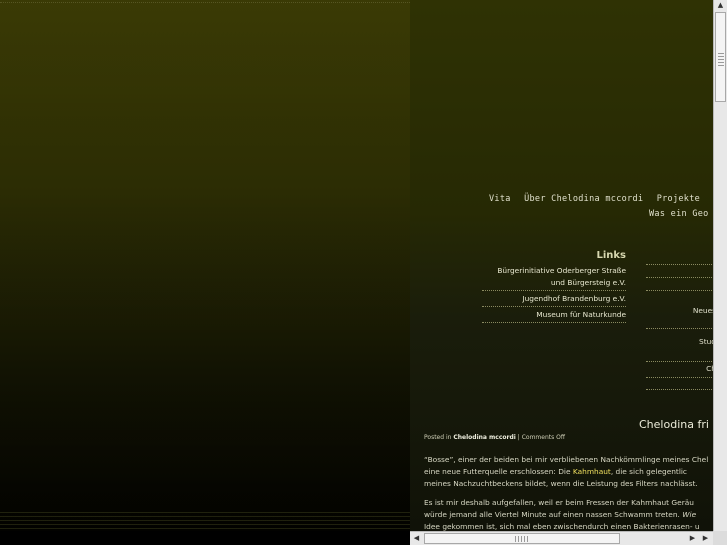 The width and height of the screenshot is (727, 545). I want to click on links-heading: Links, so click(611, 255).